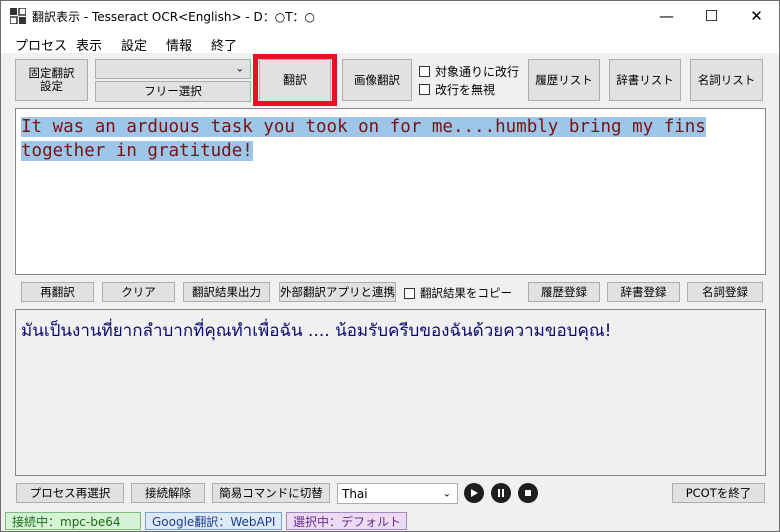 The height and width of the screenshot is (532, 780). Describe the element at coordinates (134, 44) in the screenshot. I see `menu-settings: 設定` at that location.